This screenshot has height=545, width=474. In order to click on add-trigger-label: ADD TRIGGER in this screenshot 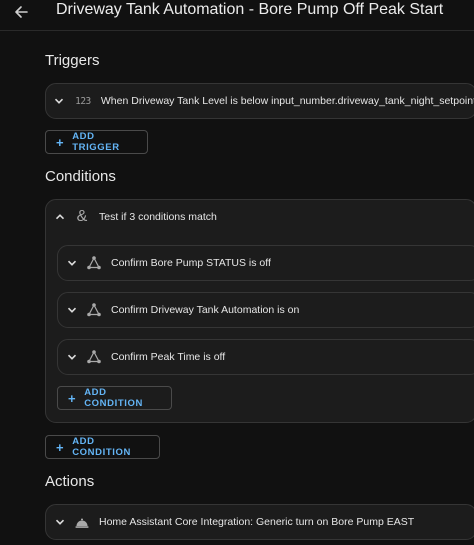, I will do `click(96, 142)`.